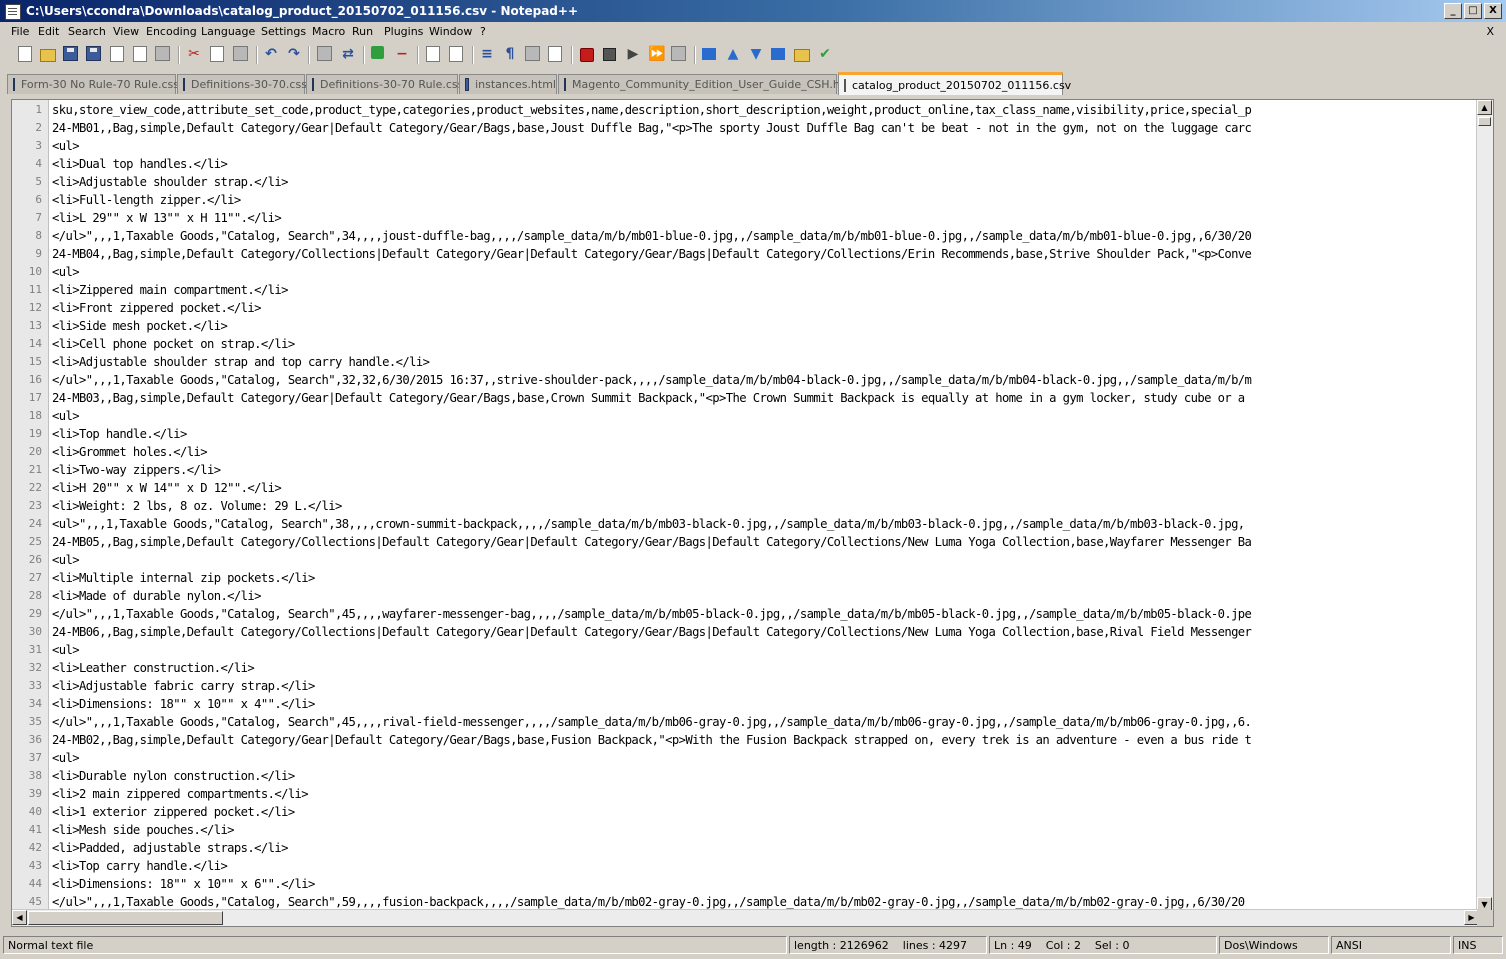 This screenshot has height=959, width=1506. I want to click on tab-catalog-product-csv: catalog_product_20150702_011156.csv, so click(954, 83).